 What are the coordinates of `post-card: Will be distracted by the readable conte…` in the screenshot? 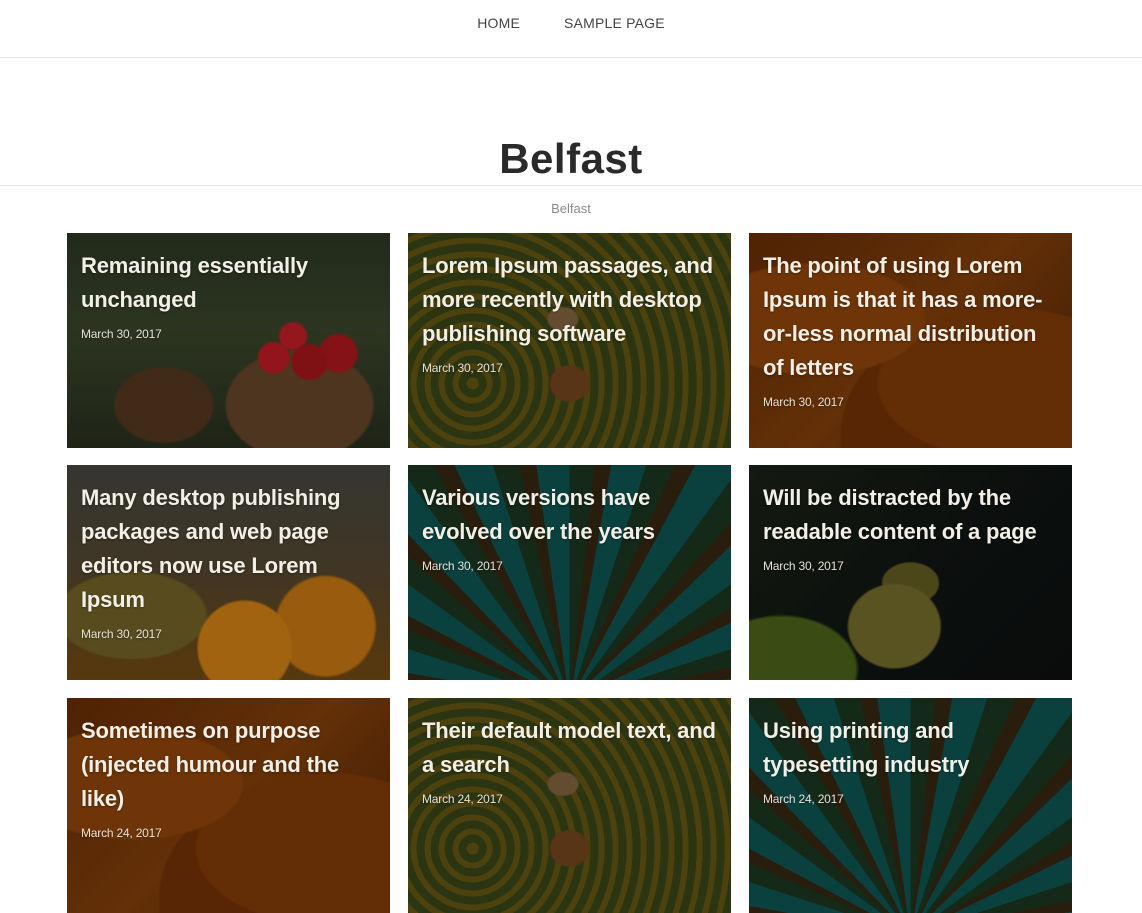 It's located at (910, 572).